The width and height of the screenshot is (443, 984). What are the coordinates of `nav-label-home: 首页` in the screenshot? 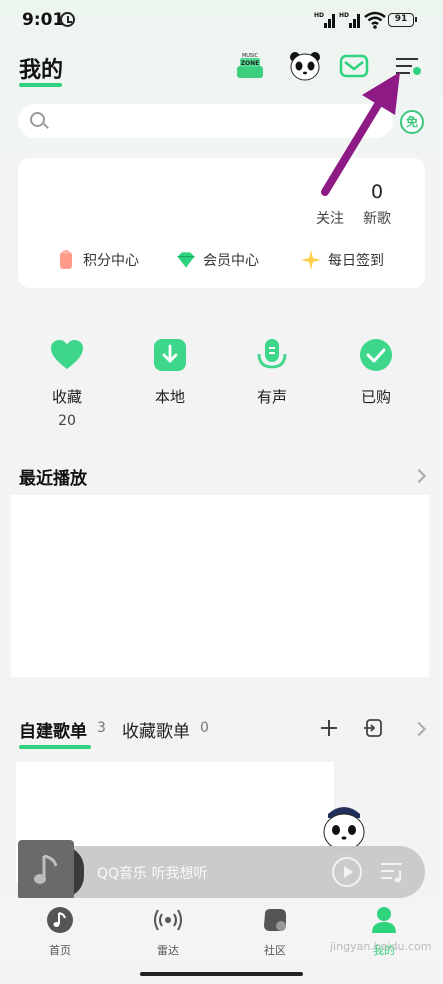 It's located at (60, 950).